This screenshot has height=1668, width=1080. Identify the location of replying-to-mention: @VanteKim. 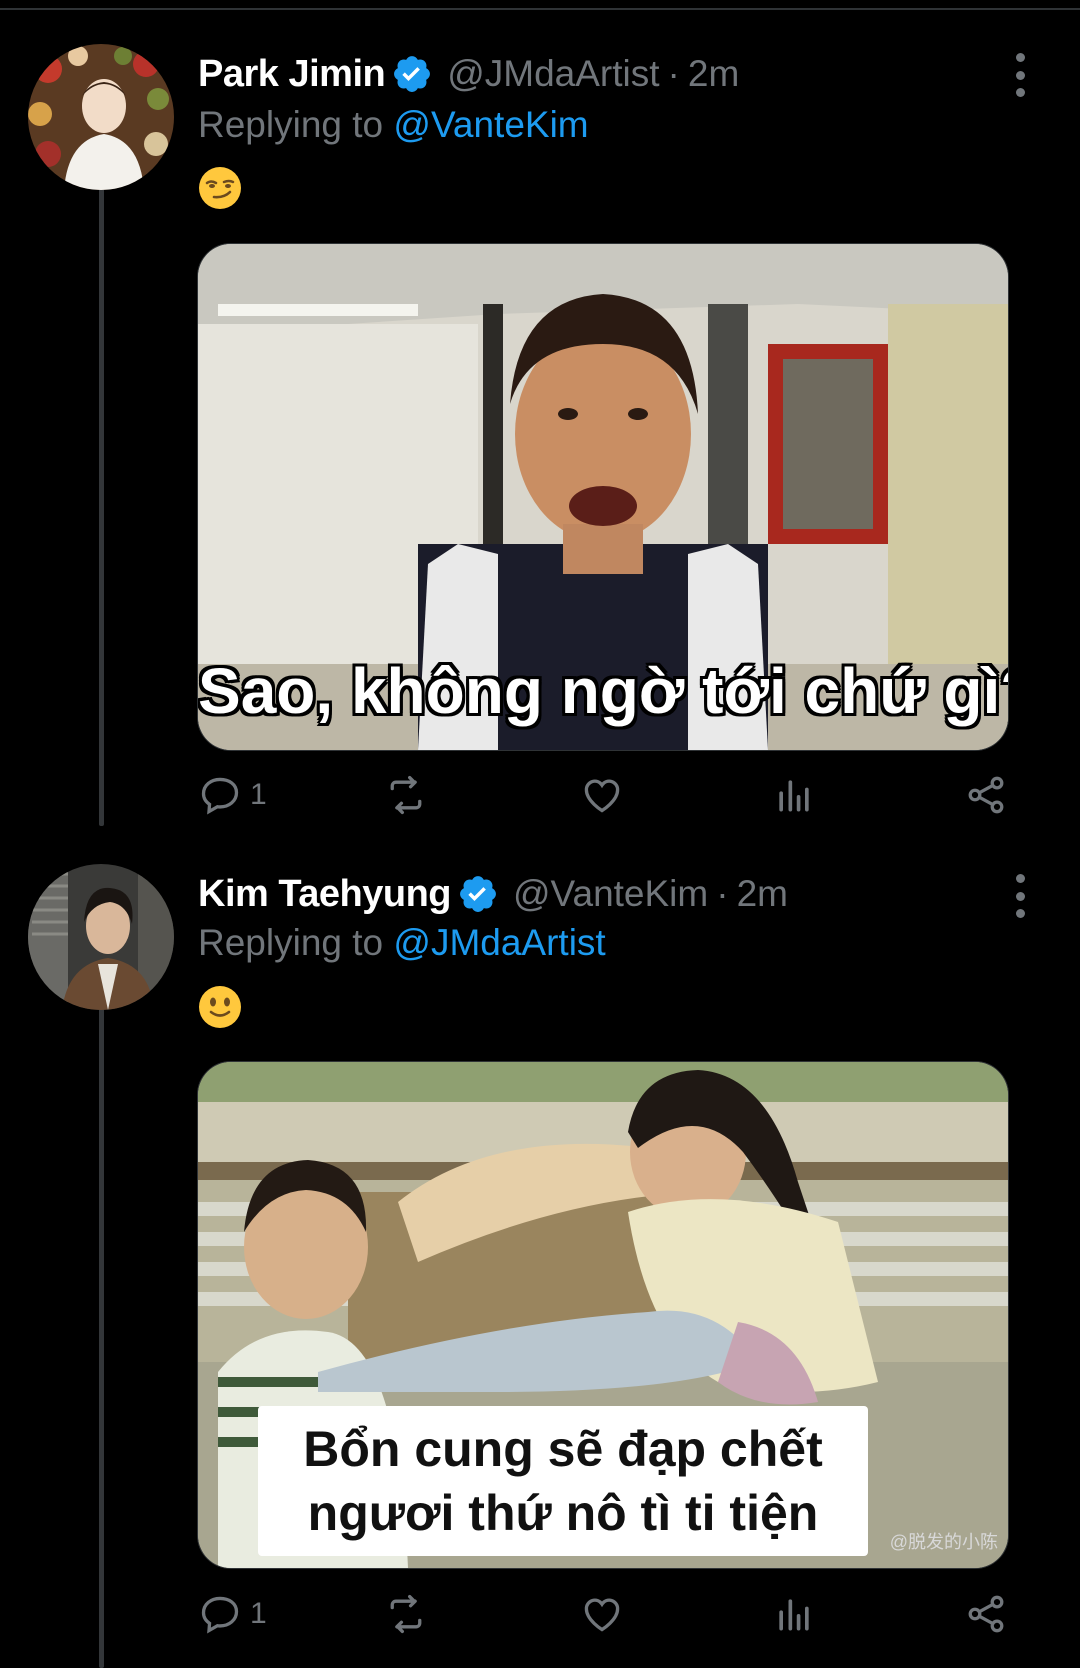
(490, 124).